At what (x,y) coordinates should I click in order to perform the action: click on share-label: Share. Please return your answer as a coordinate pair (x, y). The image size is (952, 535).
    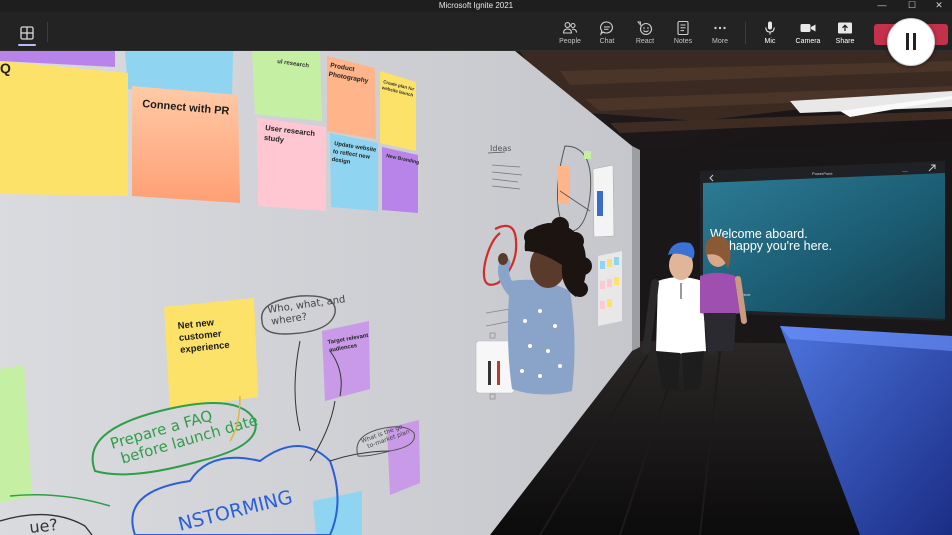
    Looking at the image, I should click on (845, 41).